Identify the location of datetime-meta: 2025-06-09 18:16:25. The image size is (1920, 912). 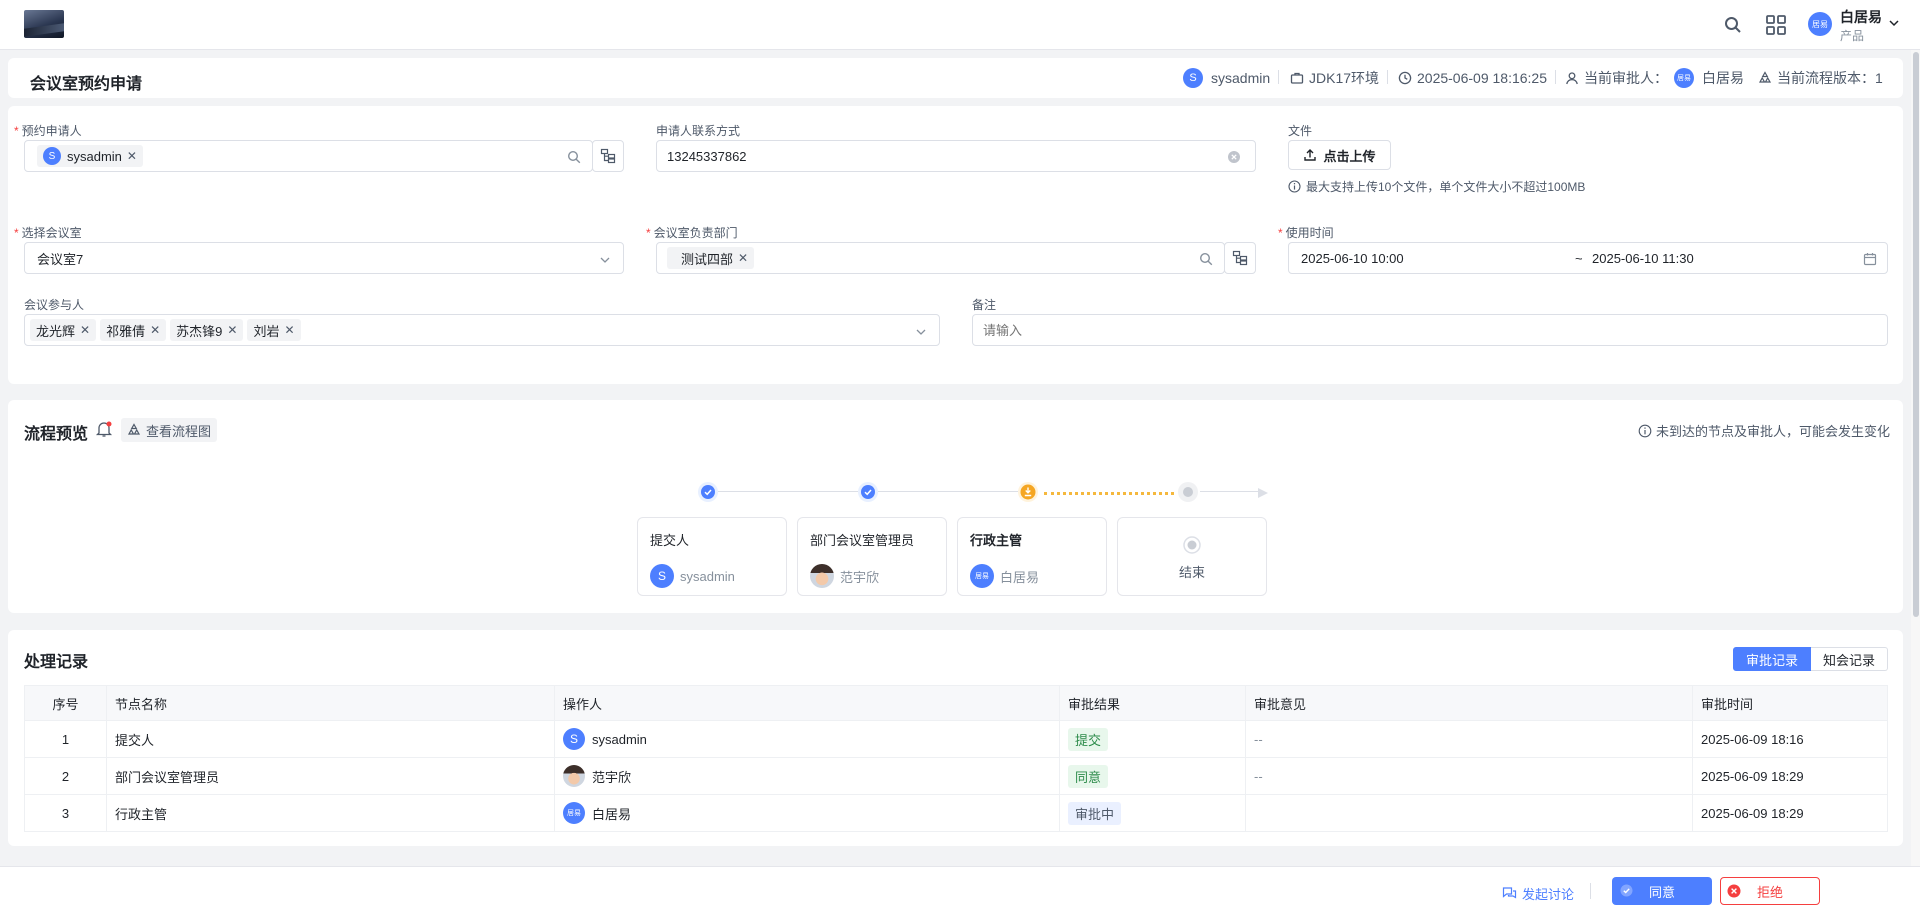
(1472, 78).